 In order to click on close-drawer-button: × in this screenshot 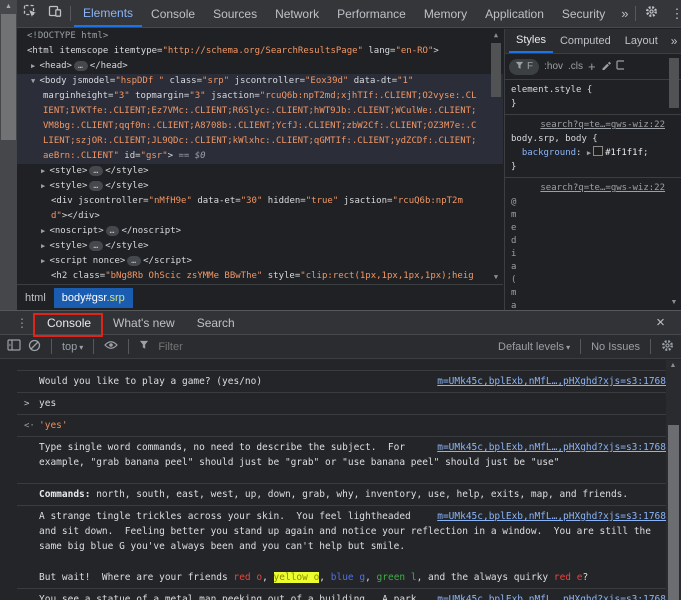, I will do `click(660, 323)`.